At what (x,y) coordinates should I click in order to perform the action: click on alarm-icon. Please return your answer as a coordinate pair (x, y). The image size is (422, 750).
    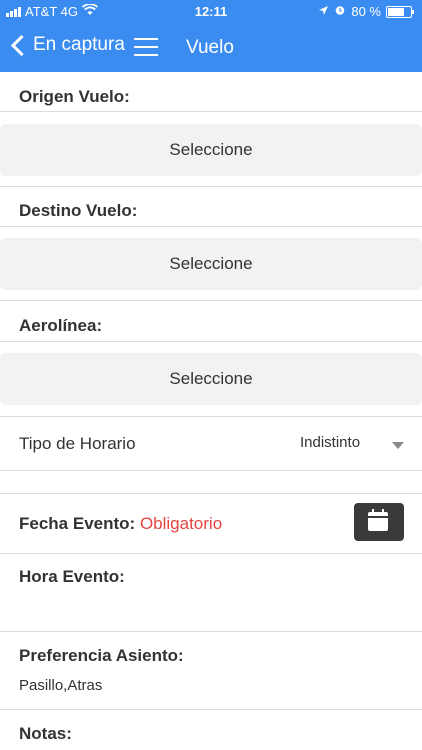
    Looking at the image, I should click on (340, 11).